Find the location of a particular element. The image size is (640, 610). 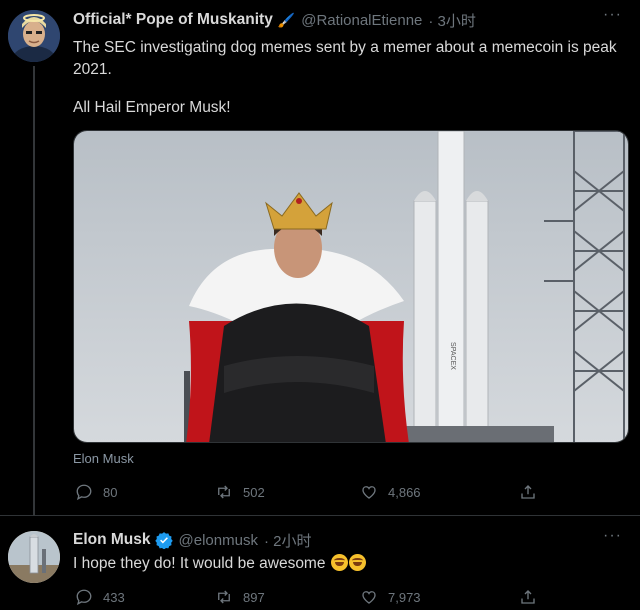

like-count: 7,973 is located at coordinates (404, 597).